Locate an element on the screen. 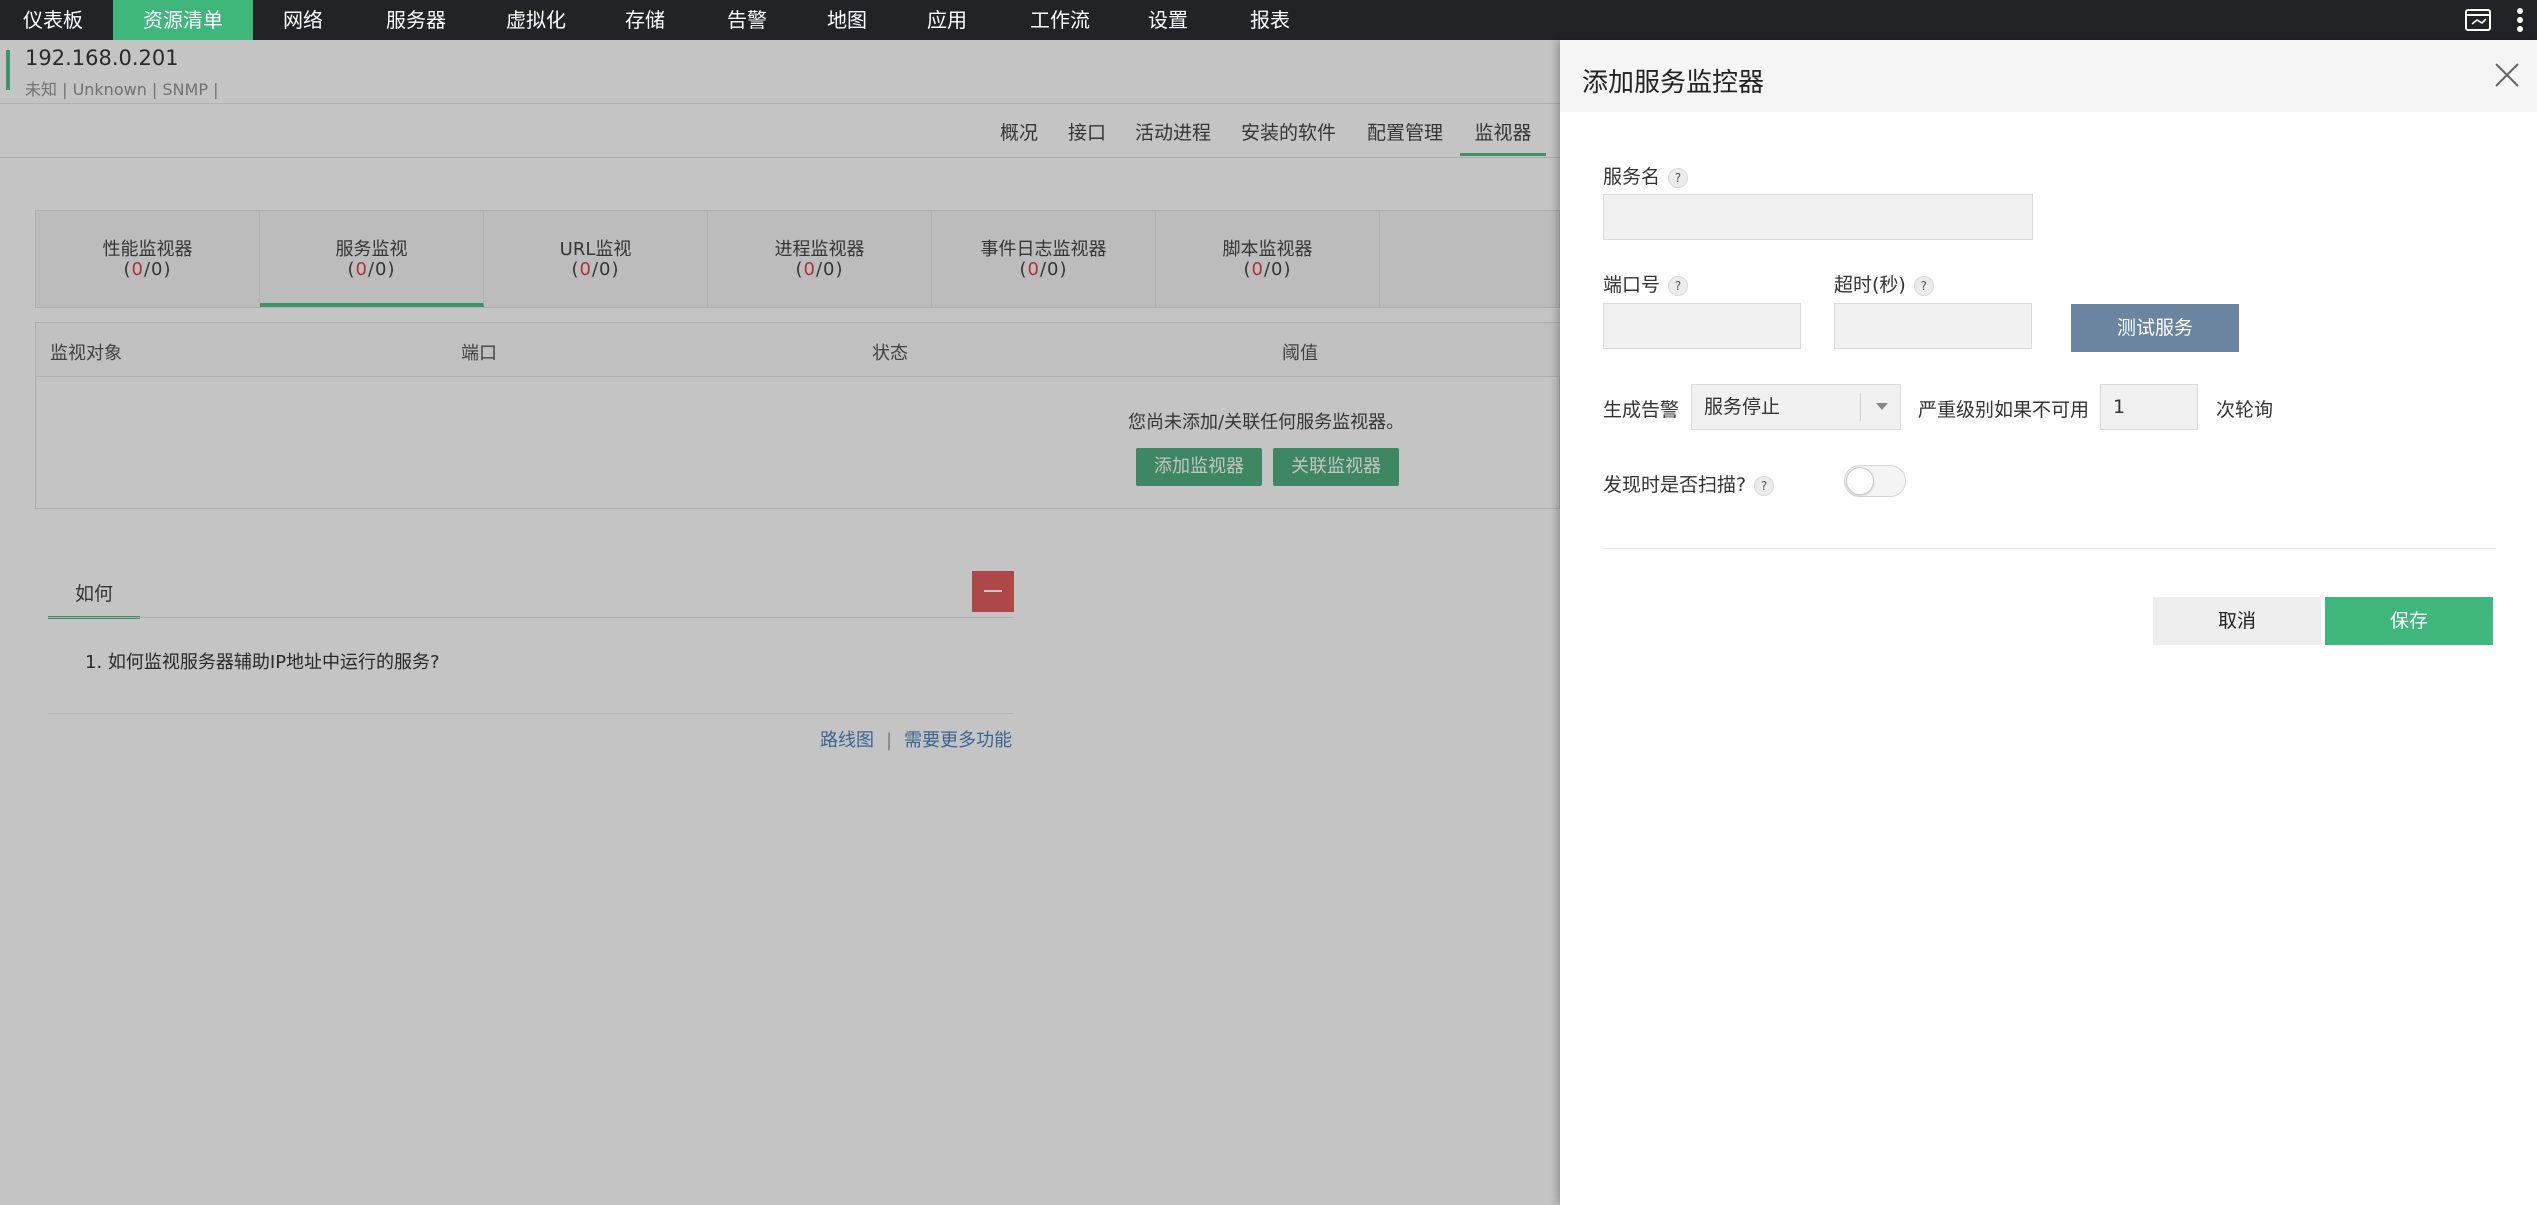  close-icon is located at coordinates (2507, 75).